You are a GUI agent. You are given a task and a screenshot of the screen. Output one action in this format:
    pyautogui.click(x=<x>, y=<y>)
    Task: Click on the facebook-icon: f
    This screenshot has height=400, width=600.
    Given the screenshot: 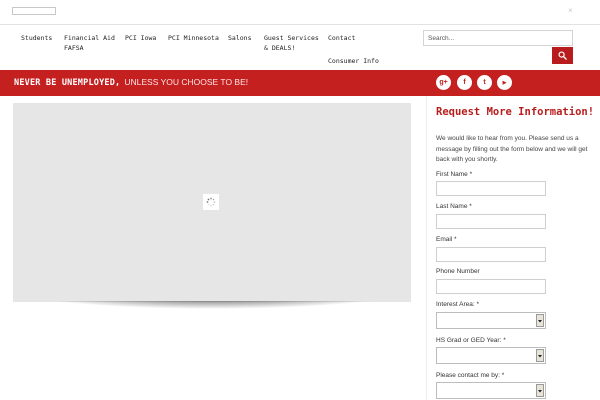 What is the action you would take?
    pyautogui.click(x=464, y=82)
    